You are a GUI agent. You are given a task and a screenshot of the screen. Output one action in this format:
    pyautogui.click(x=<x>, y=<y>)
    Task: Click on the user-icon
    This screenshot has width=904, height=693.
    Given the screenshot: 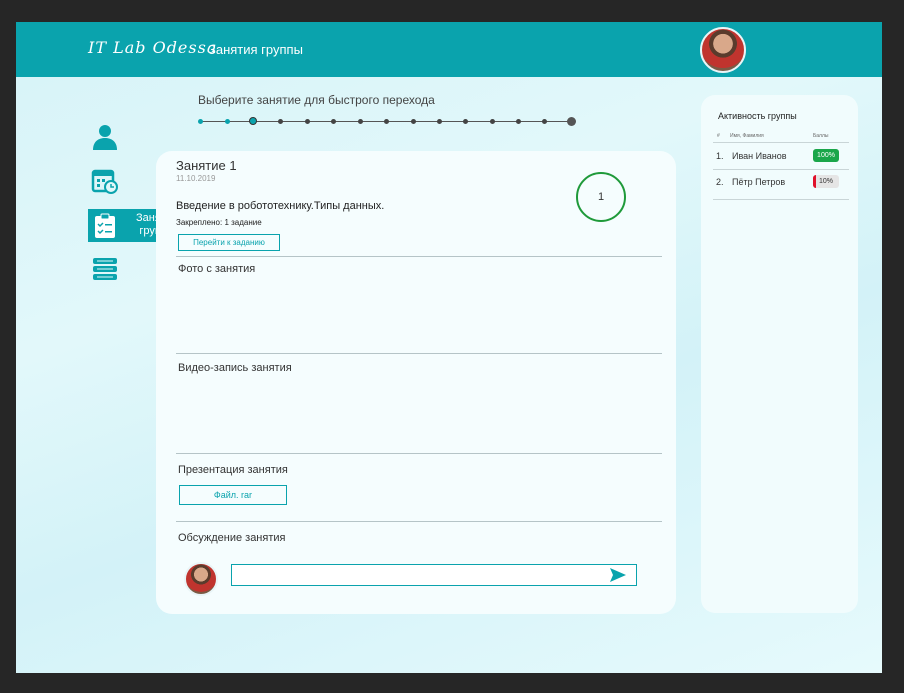 What is the action you would take?
    pyautogui.click(x=105, y=137)
    